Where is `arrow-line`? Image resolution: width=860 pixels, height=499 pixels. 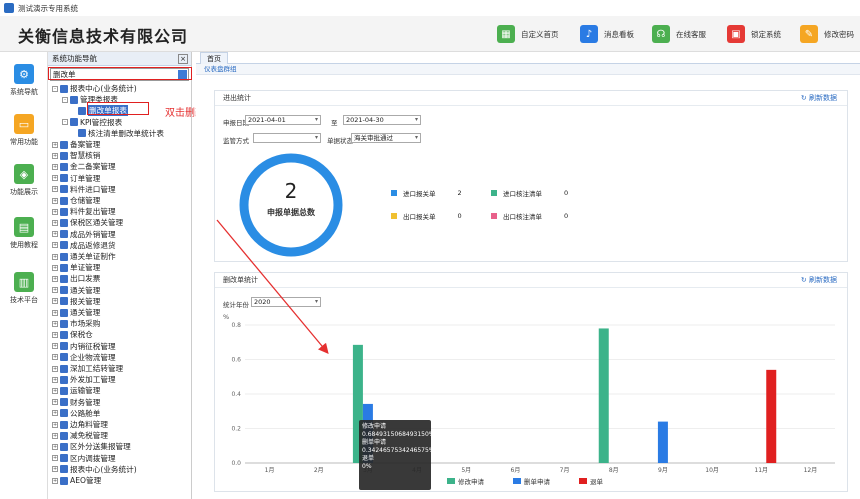
arrow-line is located at coordinates (272, 286).